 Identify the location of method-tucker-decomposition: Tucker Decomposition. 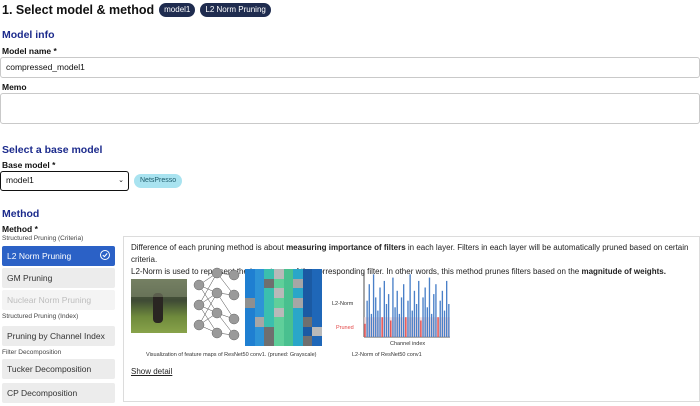
(58, 369).